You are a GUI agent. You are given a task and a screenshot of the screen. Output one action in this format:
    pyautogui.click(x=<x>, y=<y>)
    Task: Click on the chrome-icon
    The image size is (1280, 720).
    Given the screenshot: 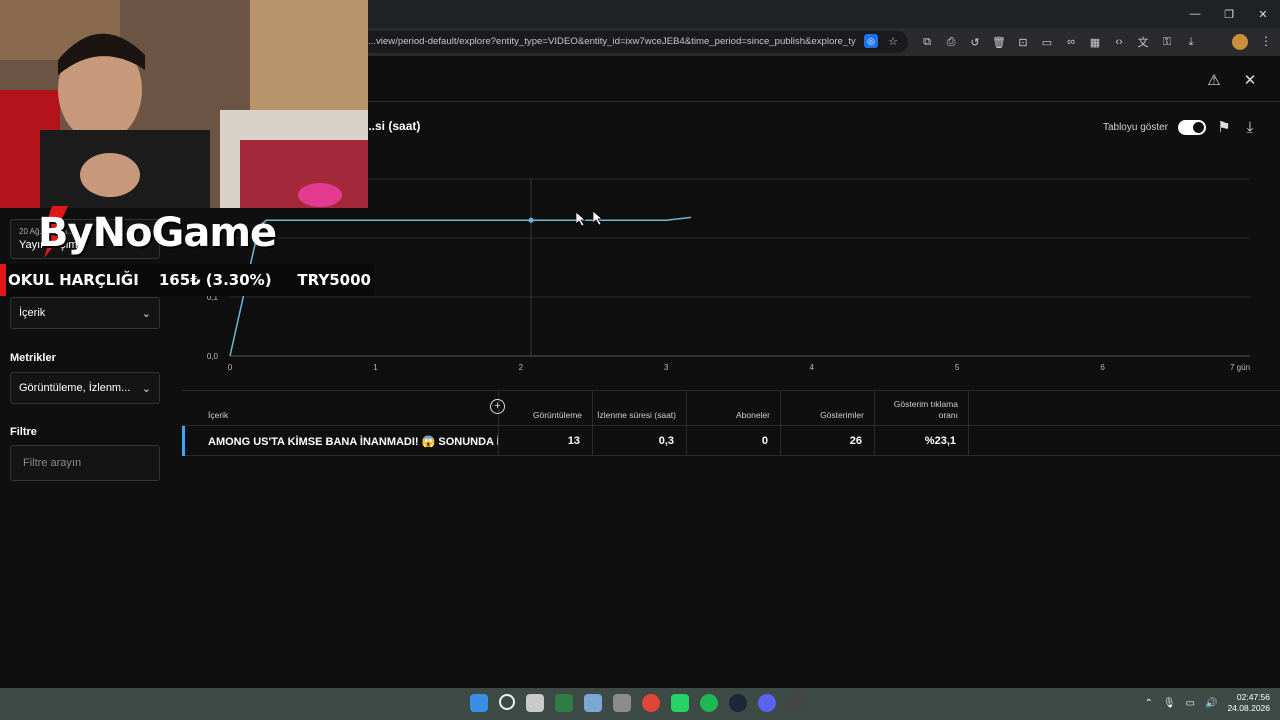 What is the action you would take?
    pyautogui.click(x=651, y=703)
    